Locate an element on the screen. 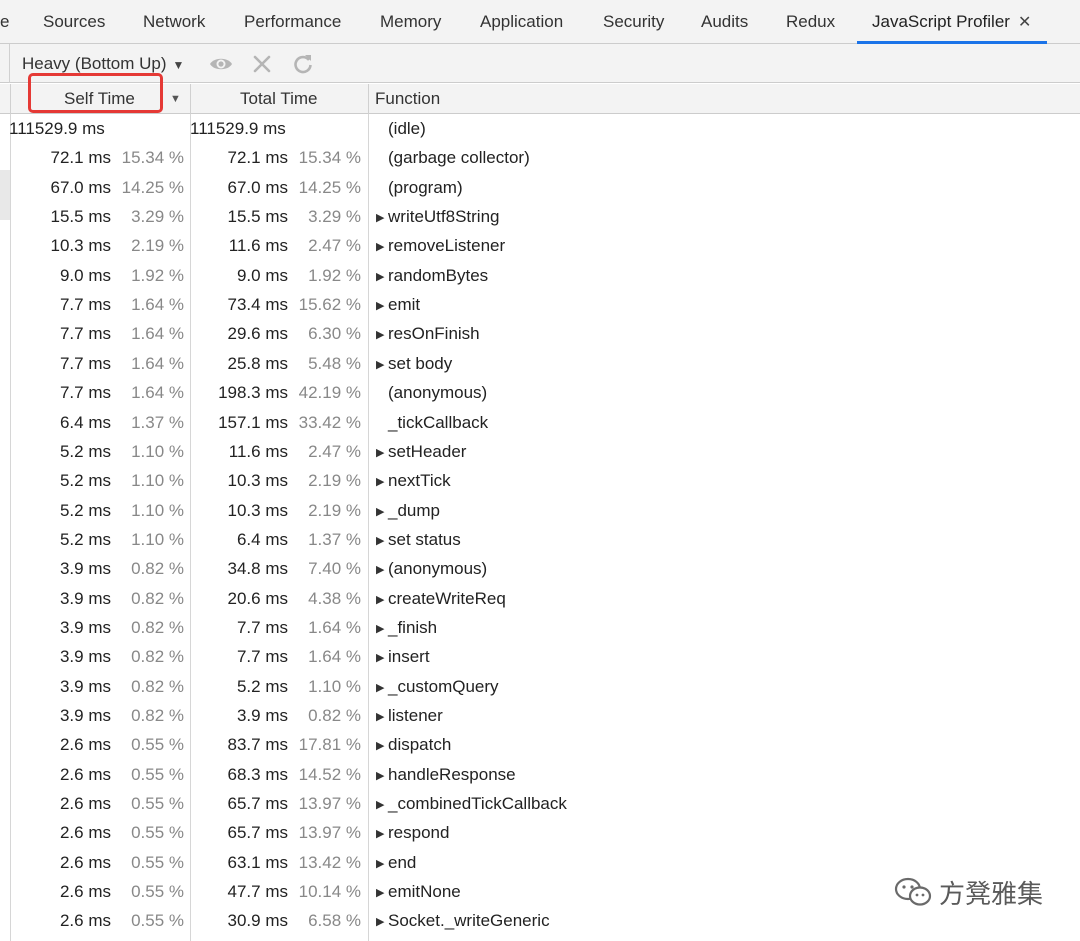 The width and height of the screenshot is (1080, 941). table-row: 7.7 ms 1.64 % 25.8 ms 5.48 % ▶ set body is located at coordinates (540, 363).